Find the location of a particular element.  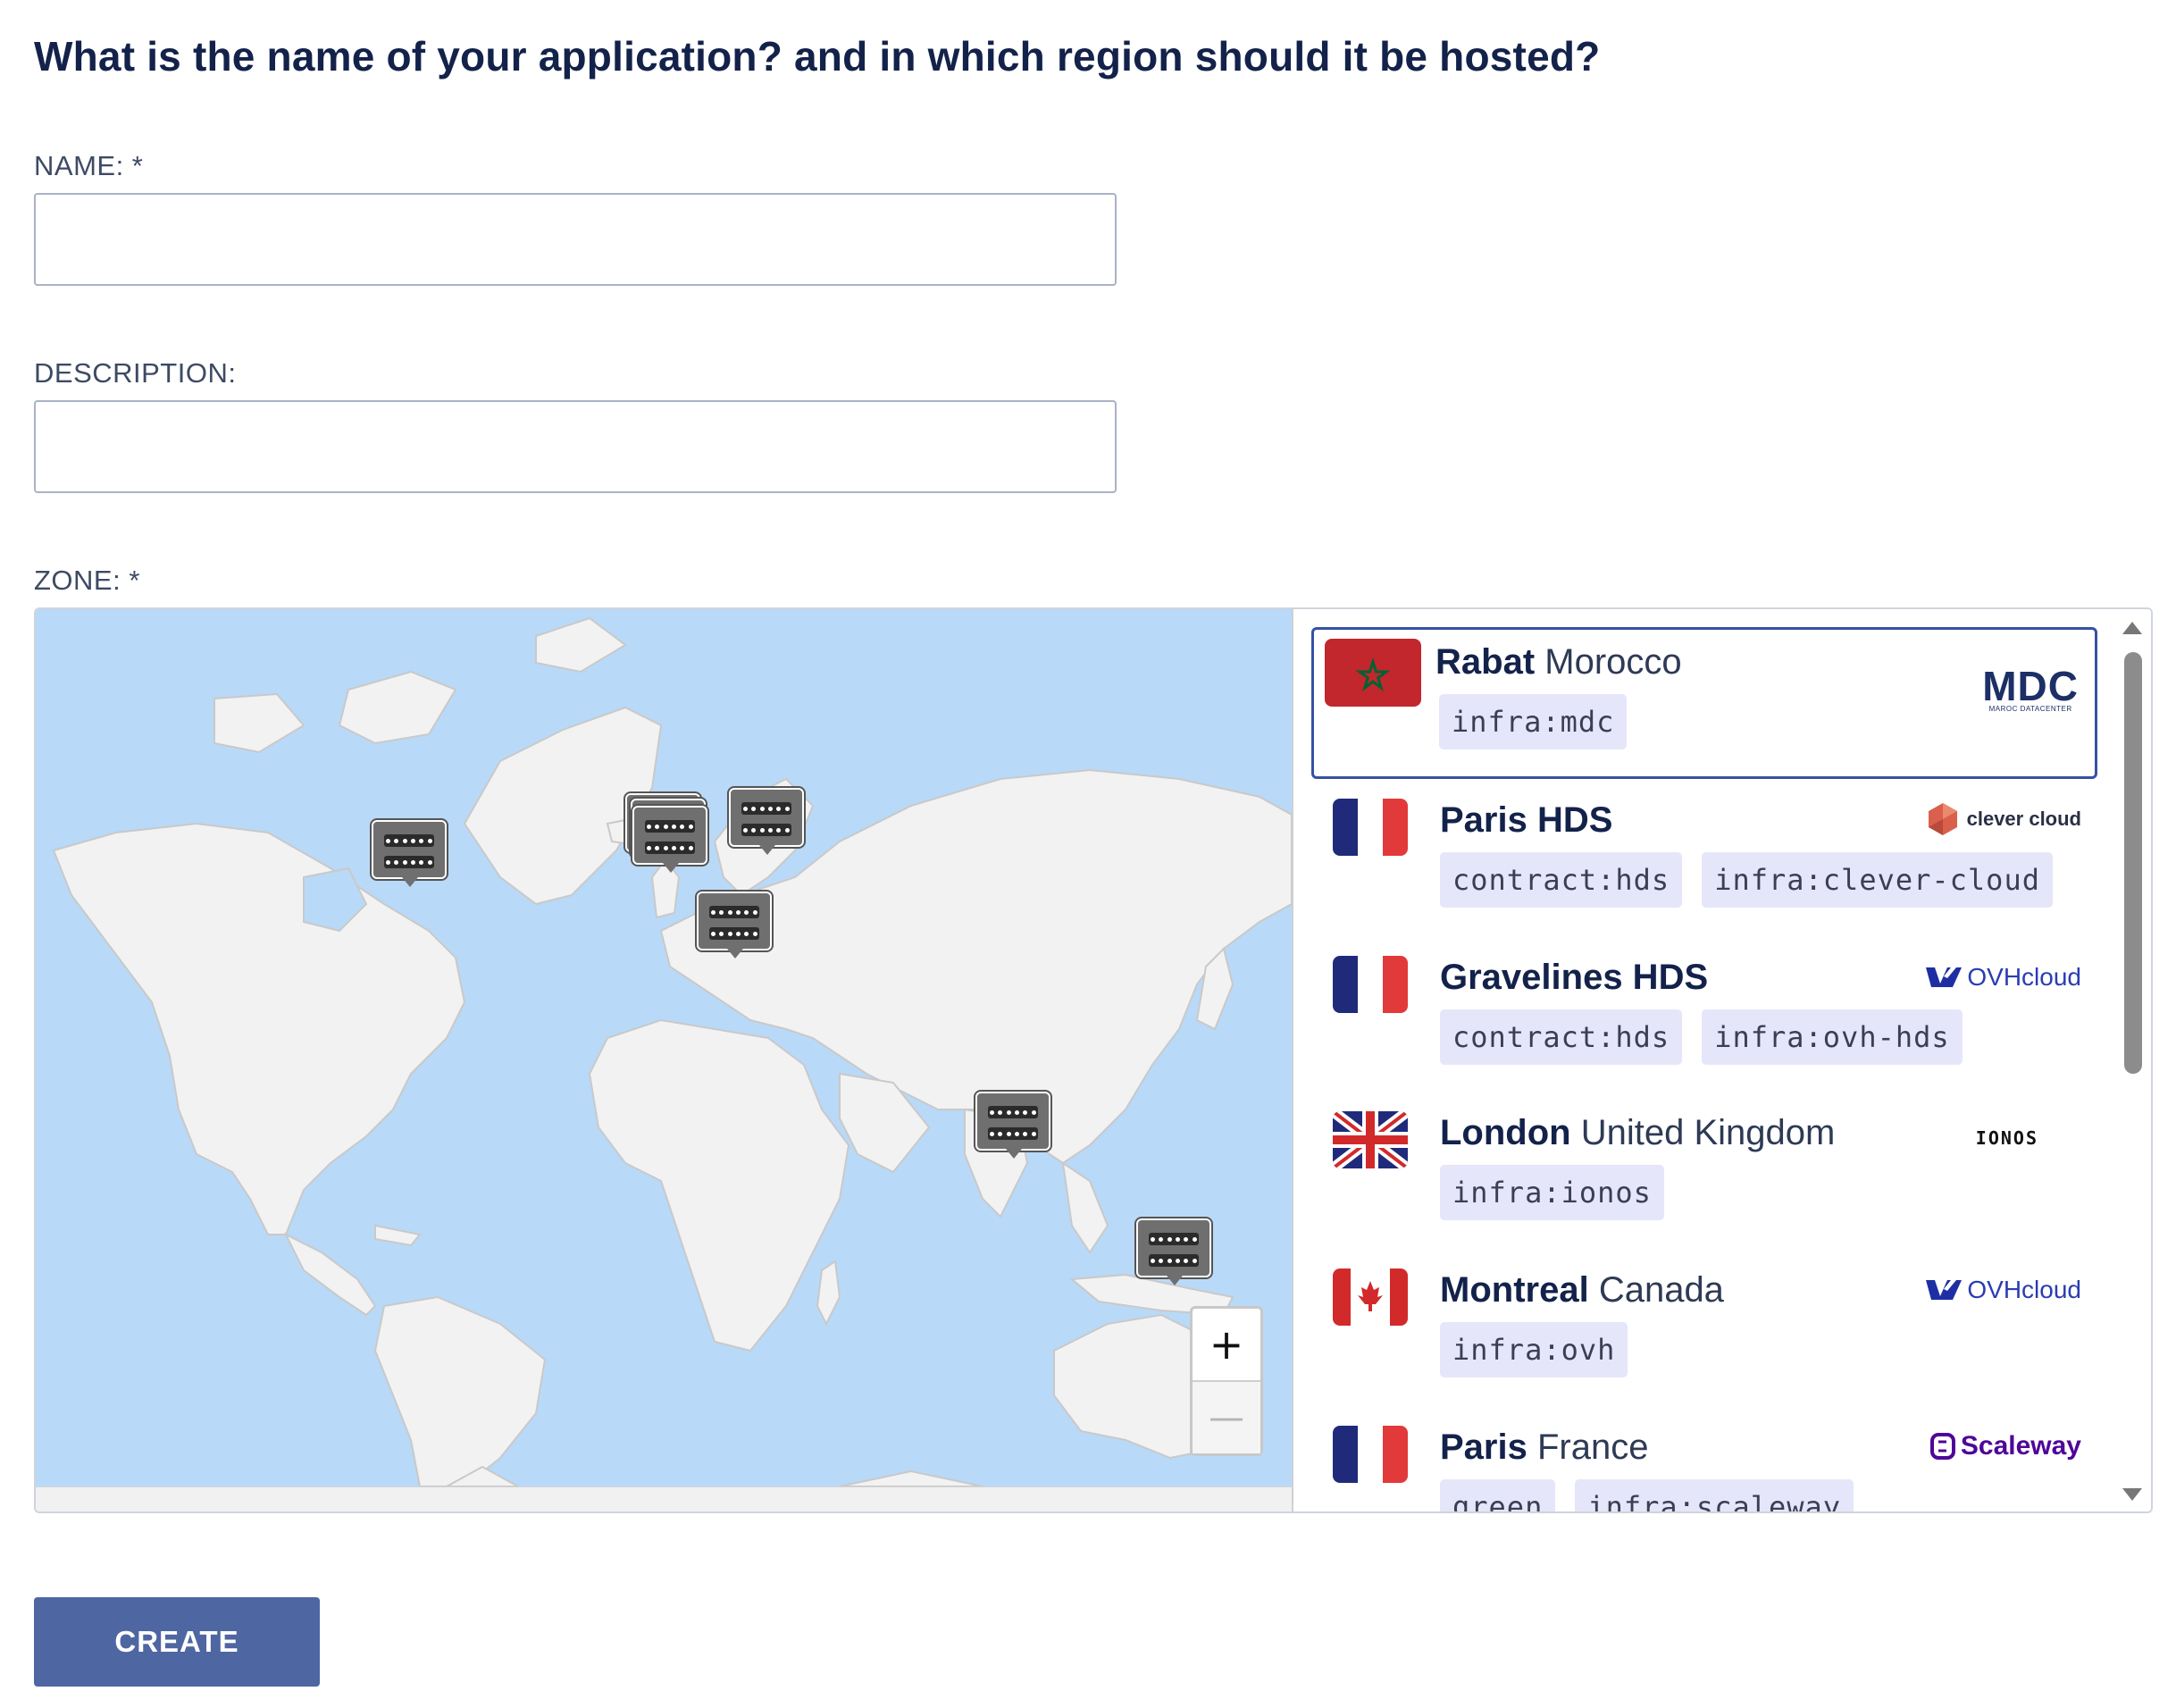

zone-title: Rabat Morocco is located at coordinates (1558, 662).